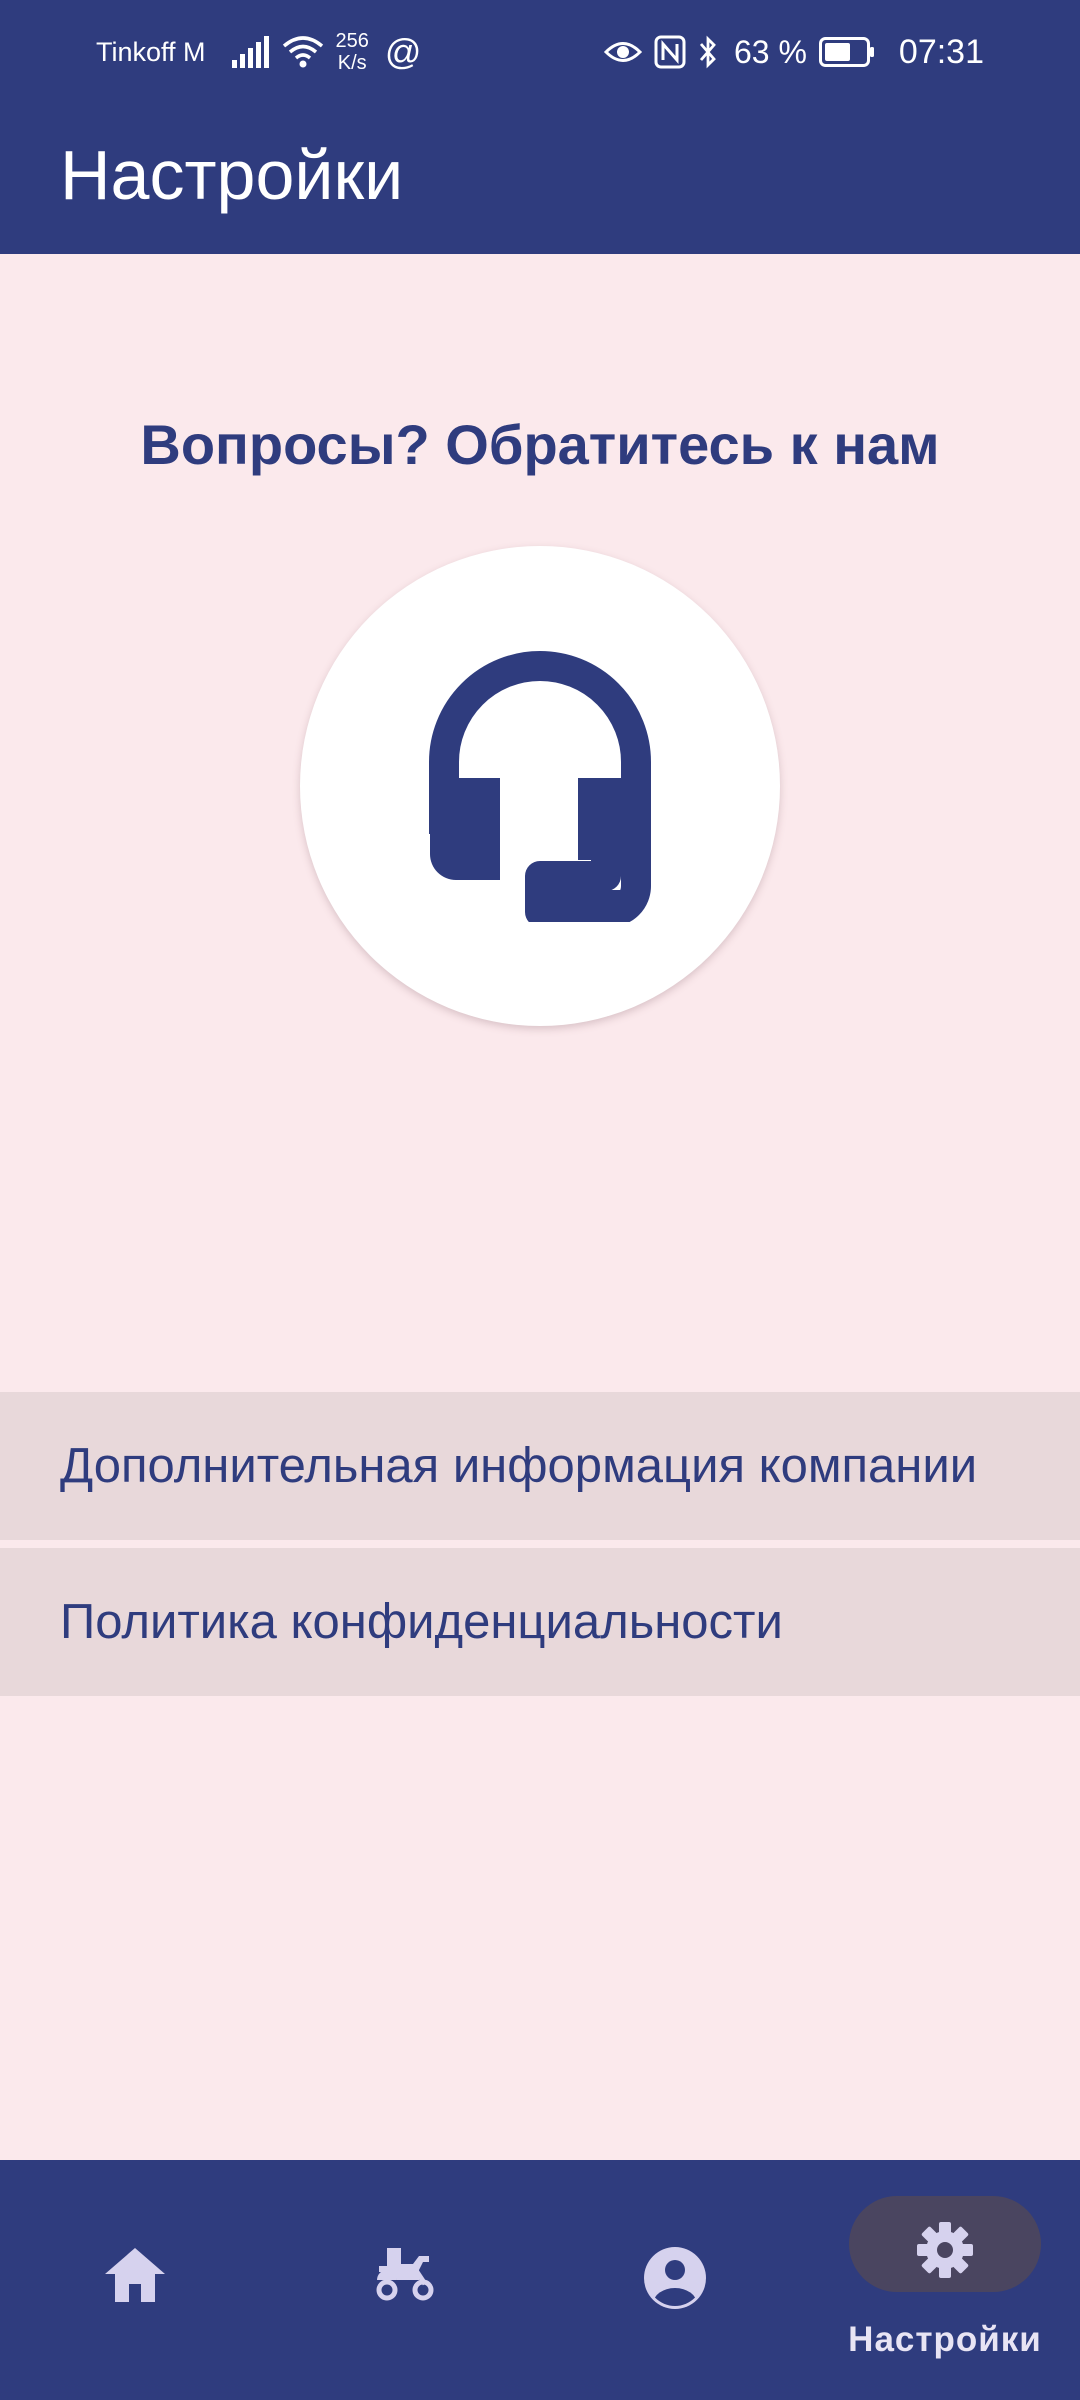  What do you see at coordinates (945, 2339) in the screenshot?
I see `nav-item-label: Настройки` at bounding box center [945, 2339].